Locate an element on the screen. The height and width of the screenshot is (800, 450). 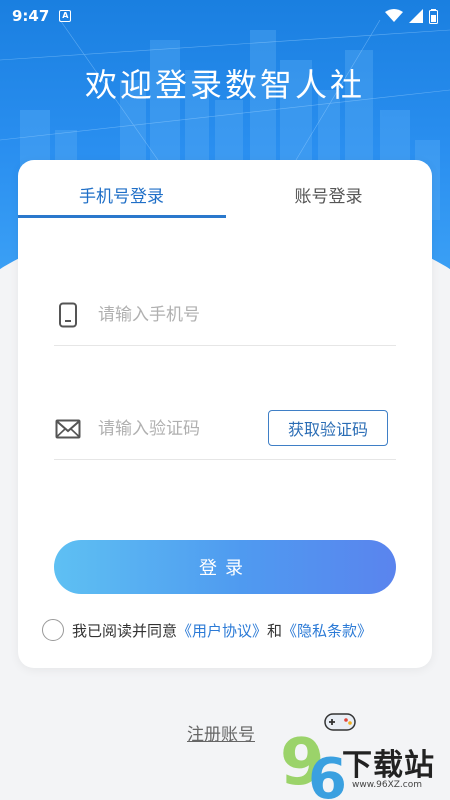
wifi-icon is located at coordinates (394, 15).